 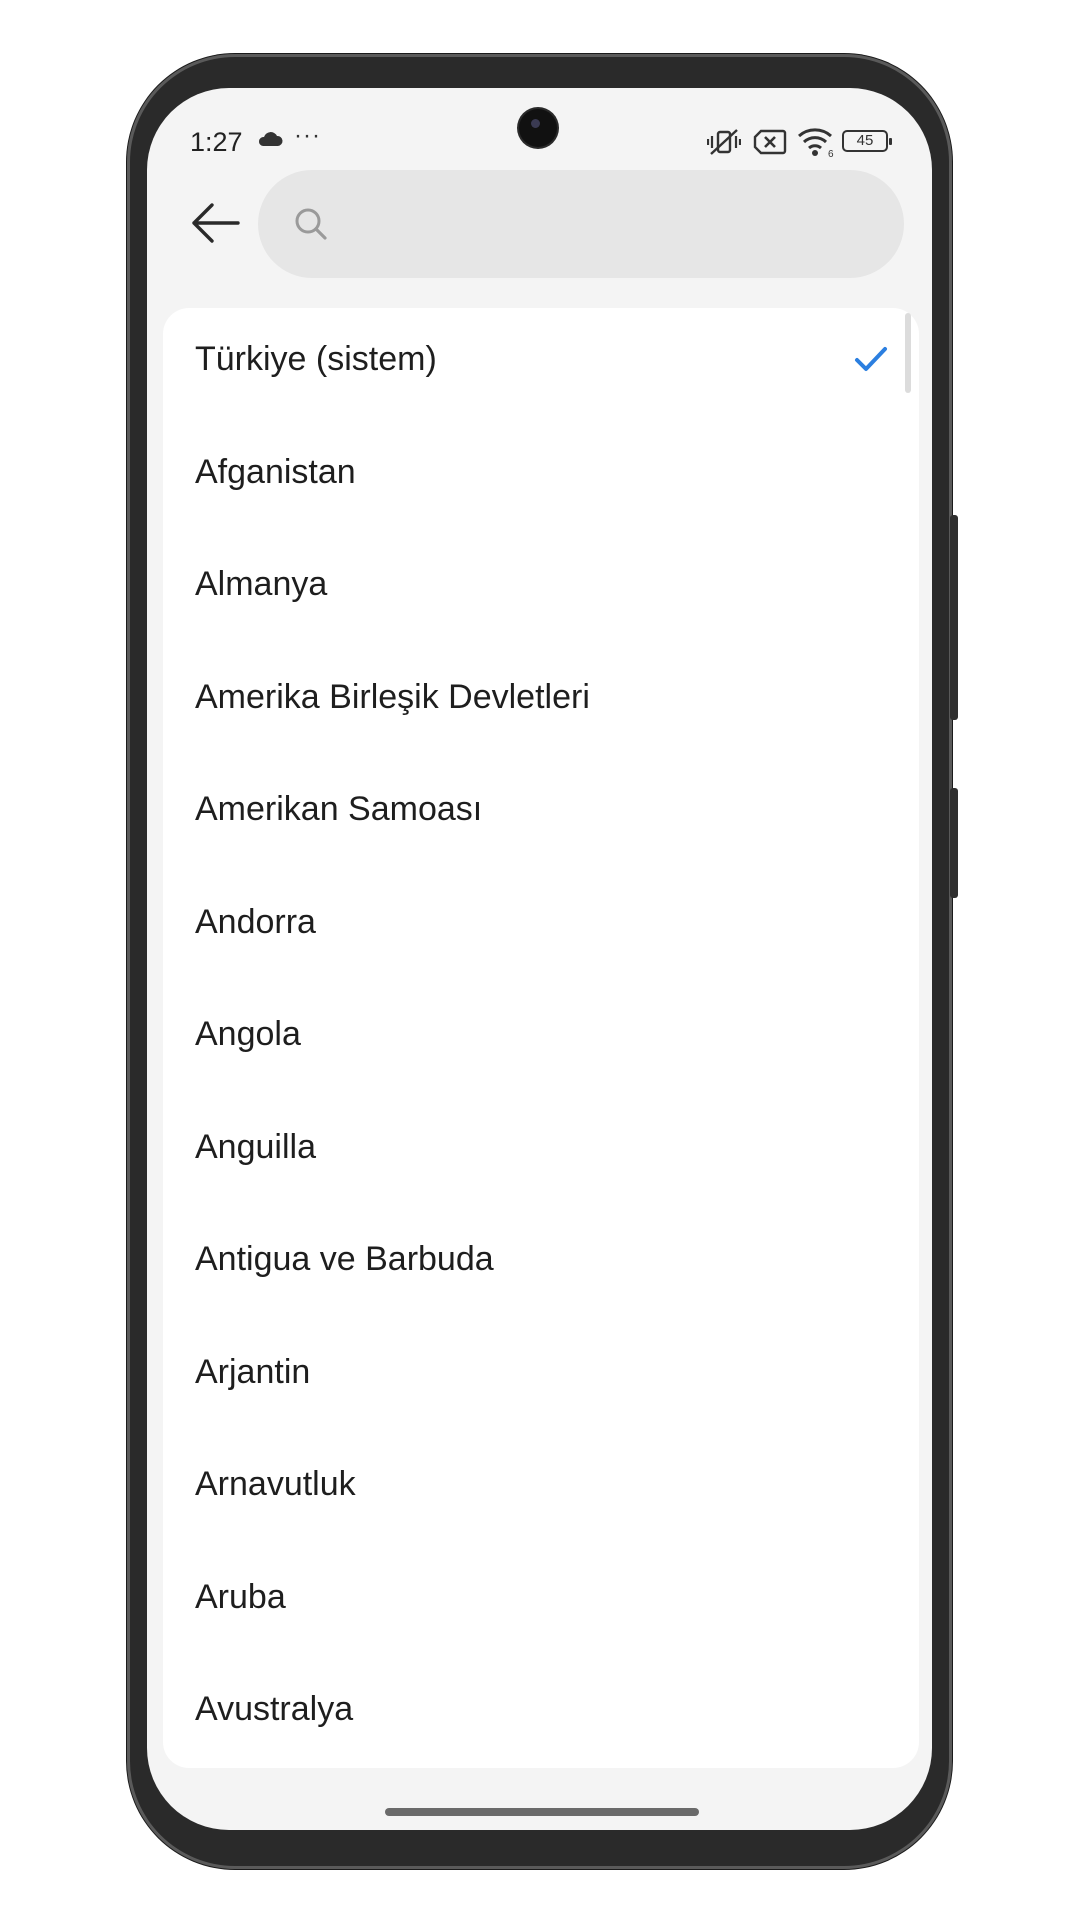 I want to click on list-item: Arjantin, so click(x=541, y=1377).